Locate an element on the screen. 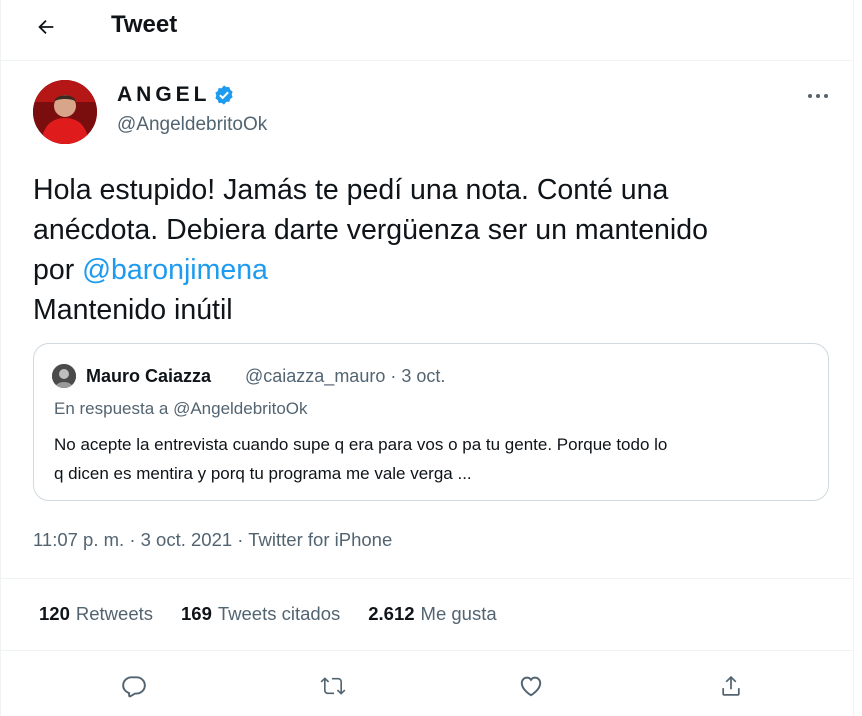 Image resolution: width=862 pixels, height=716 pixels. retweets-count: 120 is located at coordinates (54, 613).